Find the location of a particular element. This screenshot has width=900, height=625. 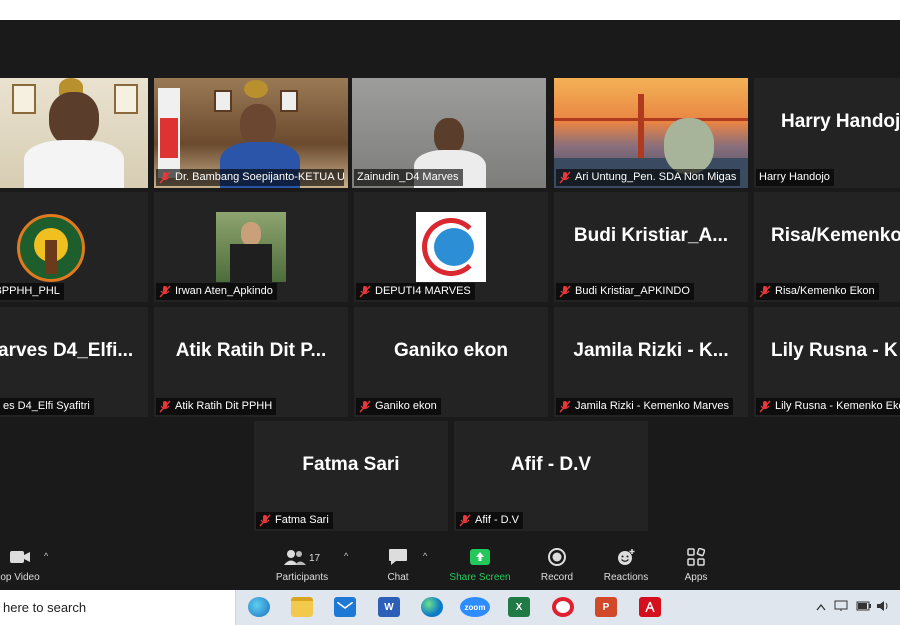

windows-taskbar: here to search W zoom X P is located at coordinates (450, 607).